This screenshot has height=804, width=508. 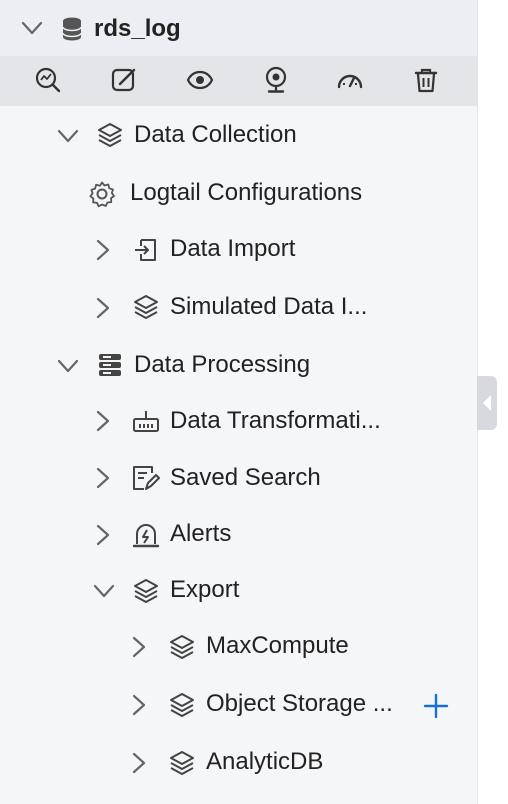 What do you see at coordinates (238, 81) in the screenshot?
I see `project-toolbar` at bounding box center [238, 81].